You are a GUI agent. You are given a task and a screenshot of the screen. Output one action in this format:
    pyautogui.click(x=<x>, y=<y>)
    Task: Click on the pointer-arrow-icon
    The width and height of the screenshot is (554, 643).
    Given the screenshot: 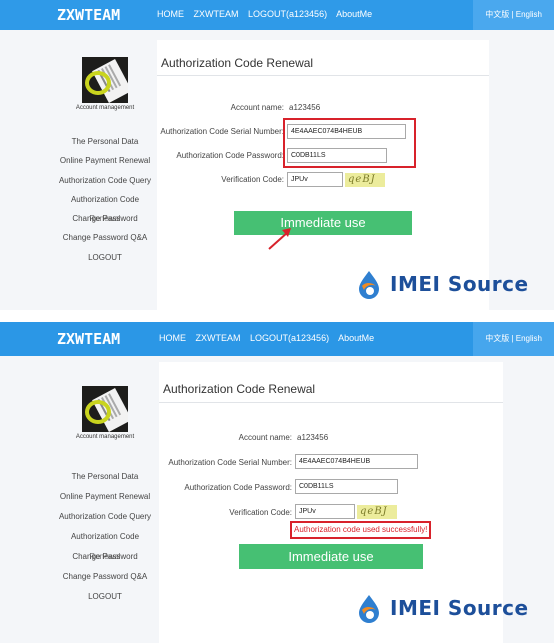 What is the action you would take?
    pyautogui.click(x=279, y=239)
    